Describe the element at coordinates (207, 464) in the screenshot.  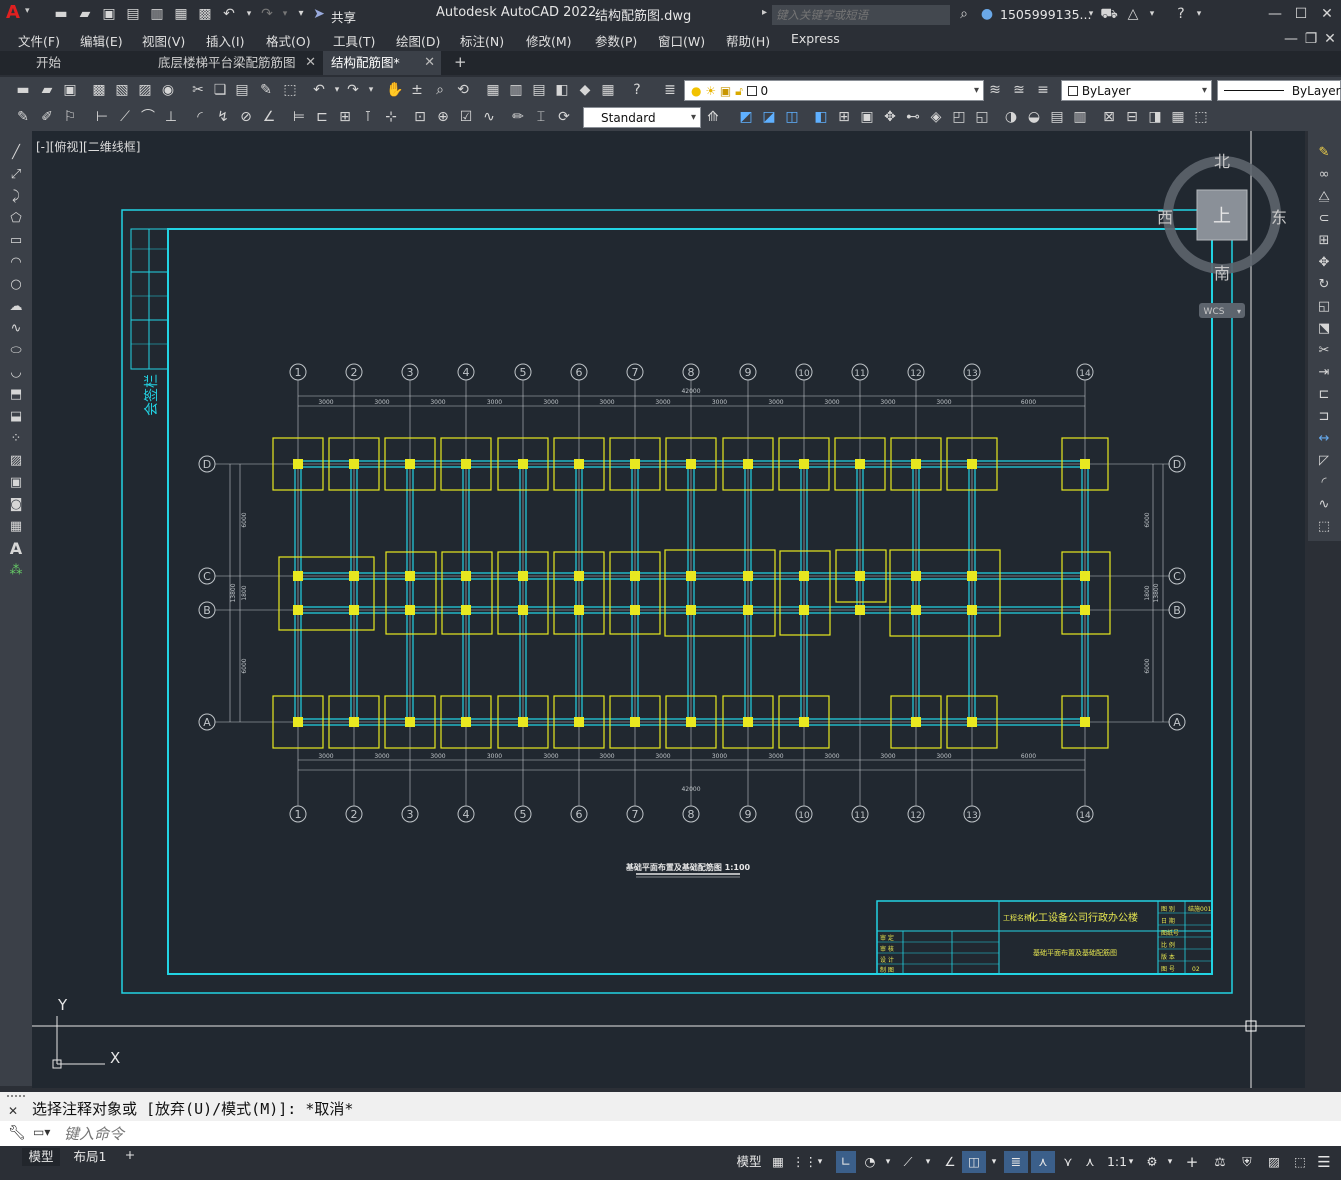
I see `grid-letter: D` at that location.